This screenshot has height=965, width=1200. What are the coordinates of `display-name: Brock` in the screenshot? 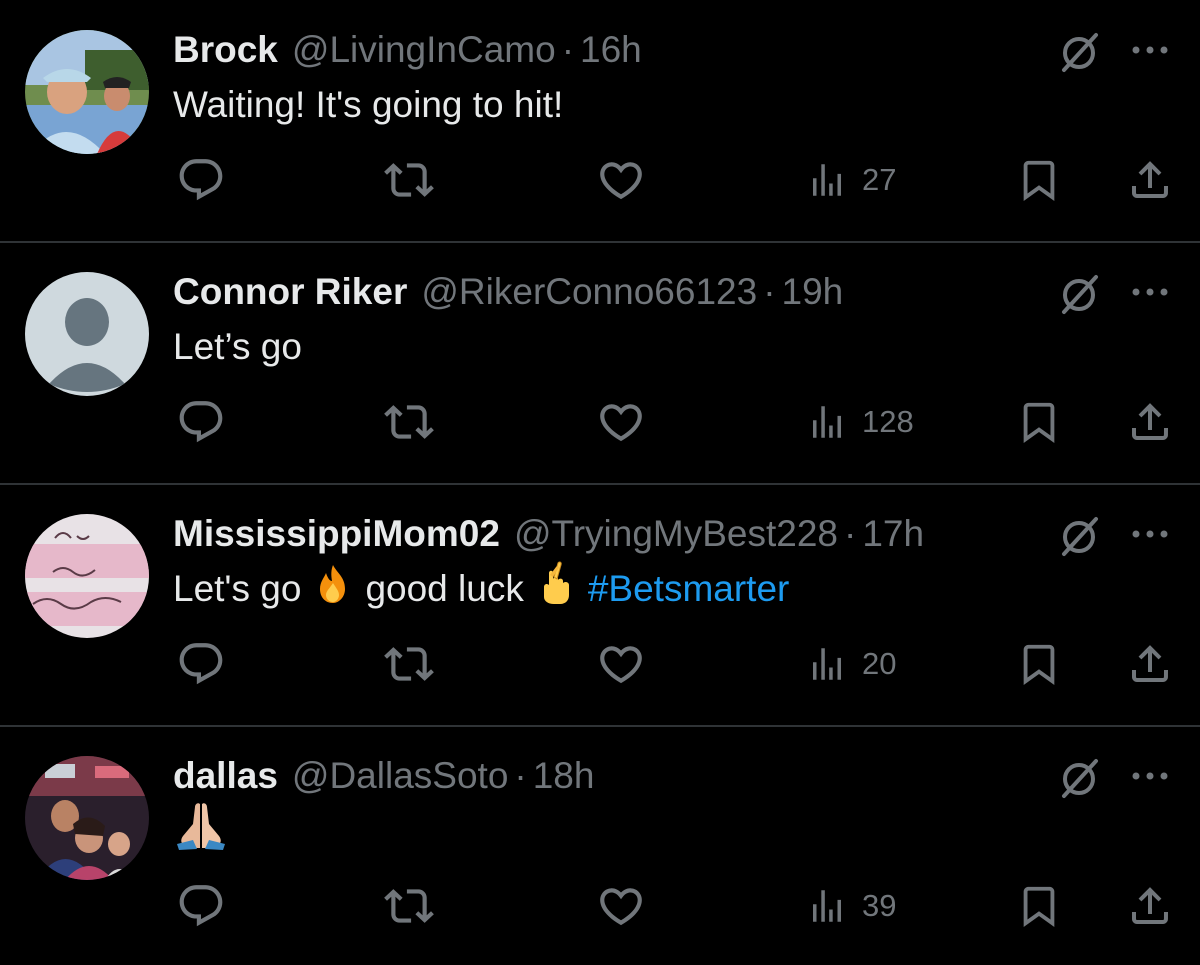 It's located at (225, 50).